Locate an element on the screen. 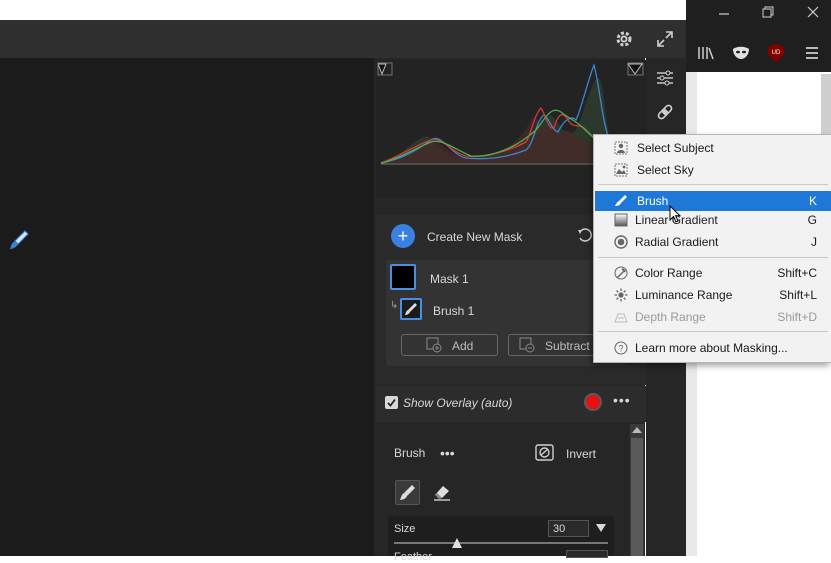  size-slider-track is located at coordinates (501, 543).